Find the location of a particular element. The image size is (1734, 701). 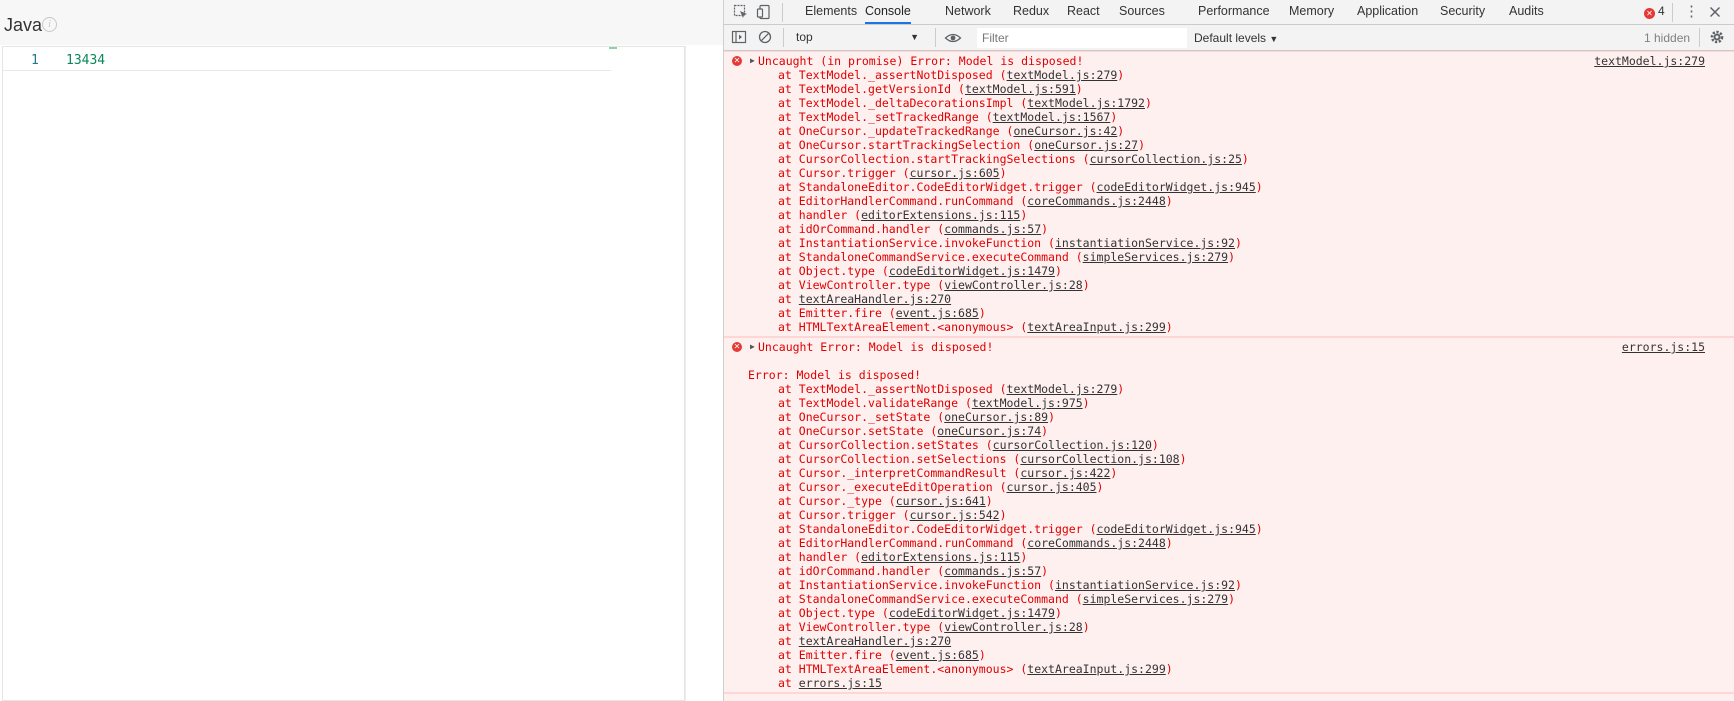

dropdown-arrow-icon: ▼ is located at coordinates (1274, 39).